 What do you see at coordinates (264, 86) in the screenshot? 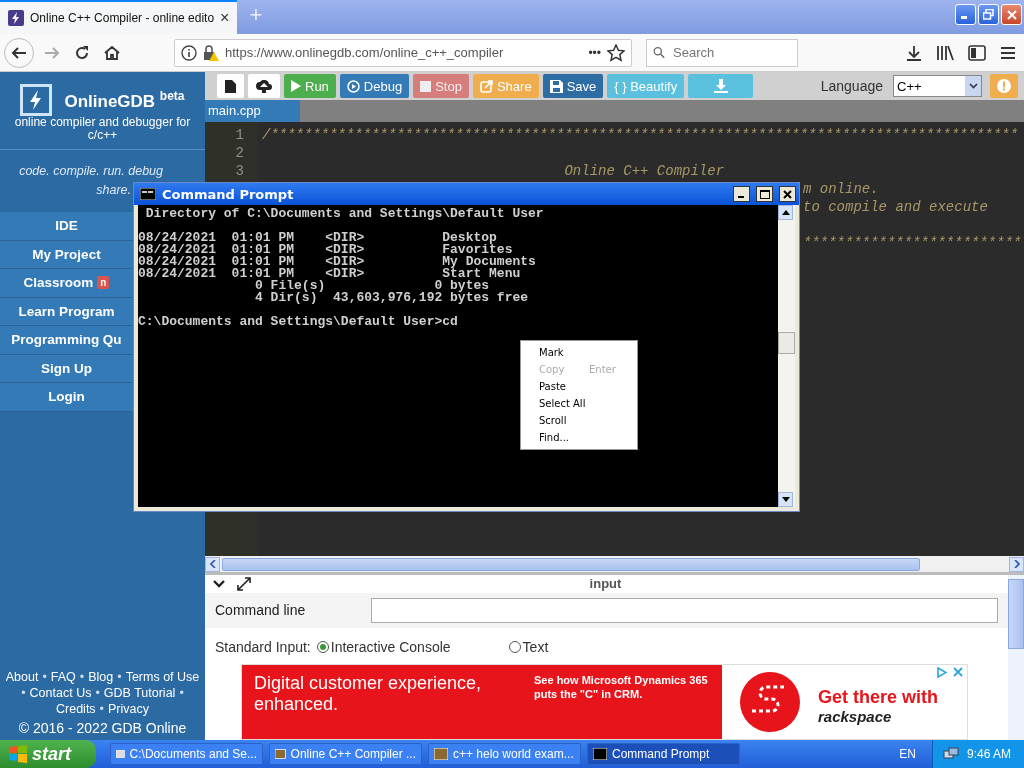
I see `upload-button` at bounding box center [264, 86].